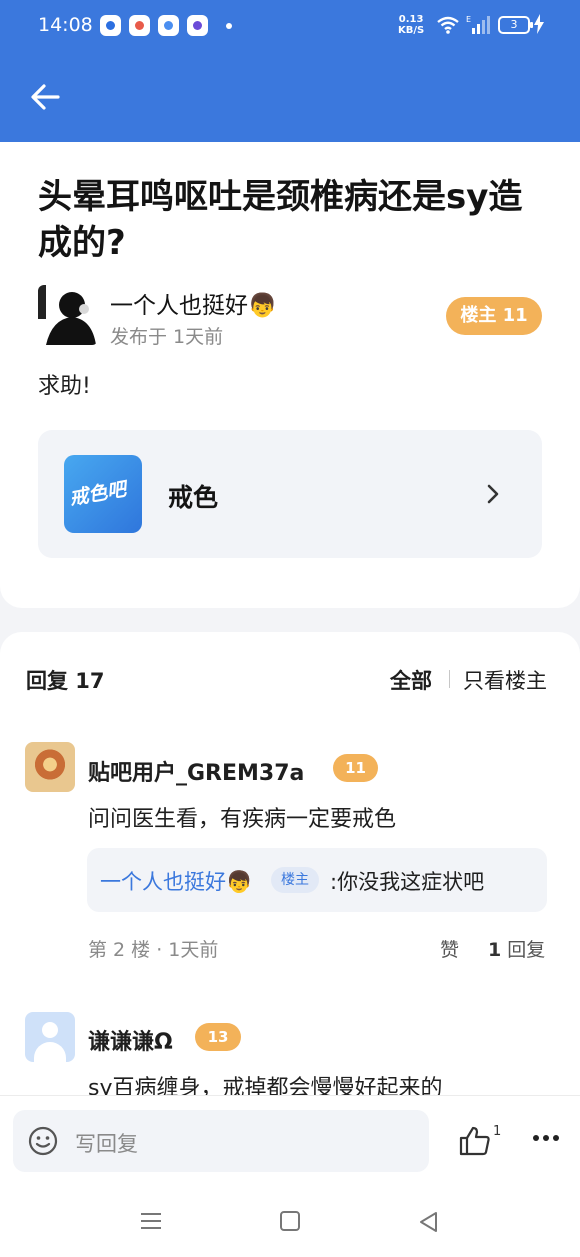 The height and width of the screenshot is (1257, 580). What do you see at coordinates (295, 880) in the screenshot?
I see `op-tag: 楼主` at bounding box center [295, 880].